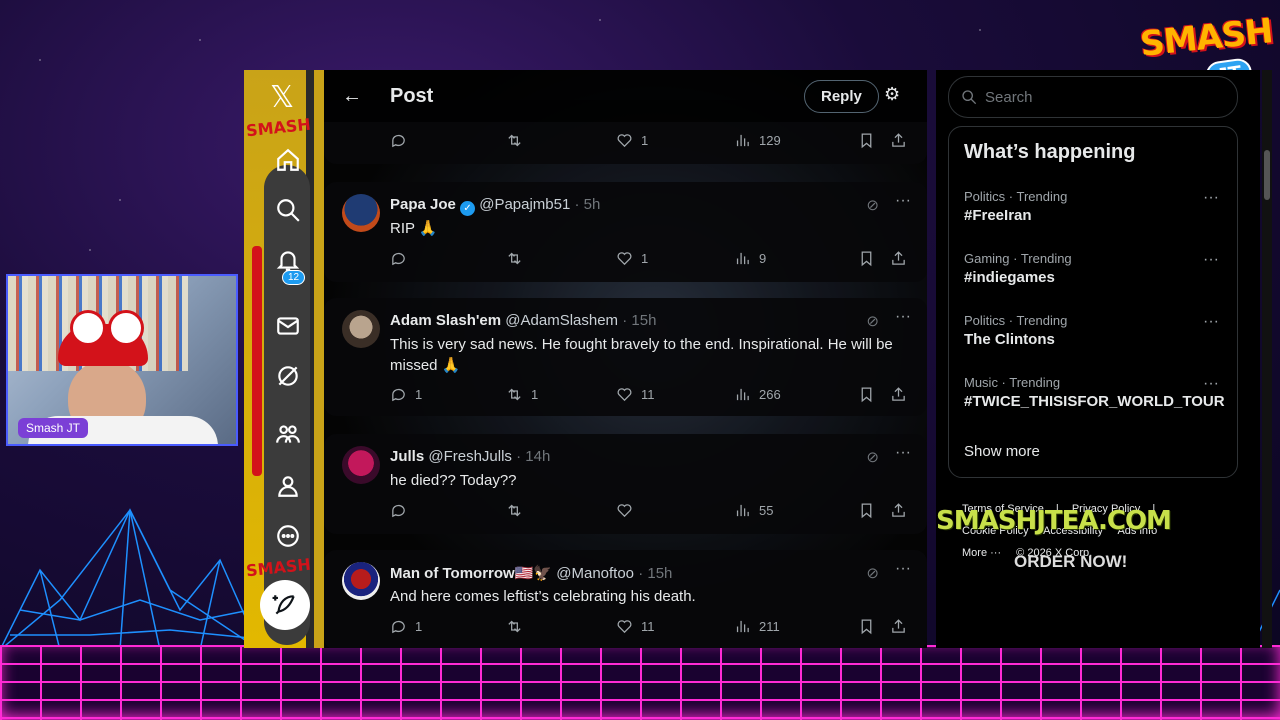 Image resolution: width=1280 pixels, height=720 pixels. I want to click on person-icon, so click(288, 486).